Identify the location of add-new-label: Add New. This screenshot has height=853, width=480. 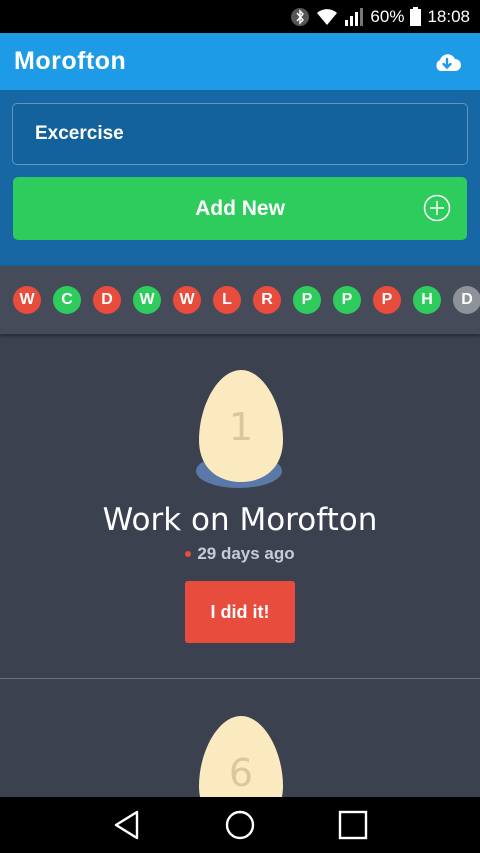
(240, 208).